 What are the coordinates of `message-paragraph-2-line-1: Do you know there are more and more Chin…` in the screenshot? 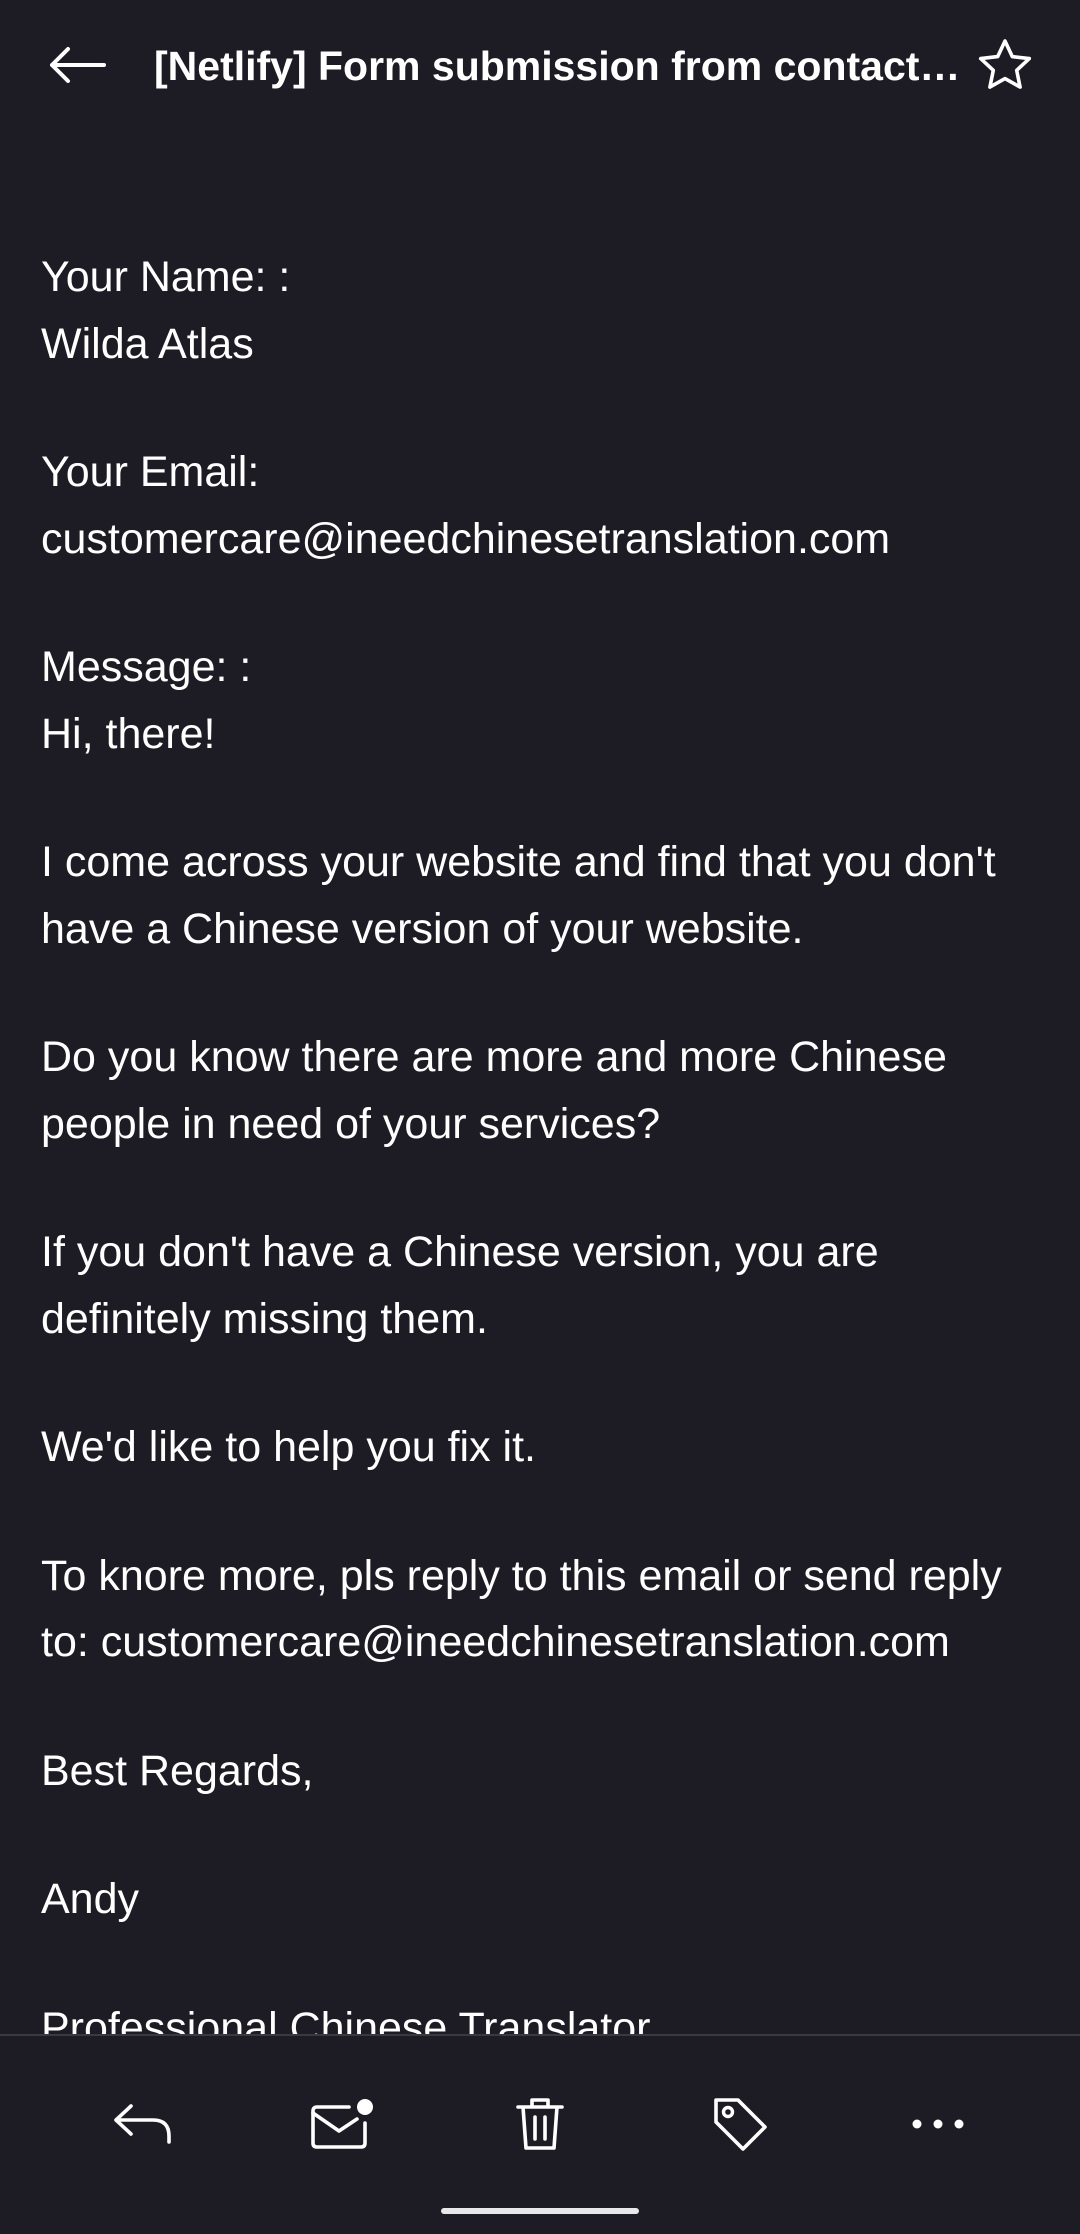 It's located at (494, 1057).